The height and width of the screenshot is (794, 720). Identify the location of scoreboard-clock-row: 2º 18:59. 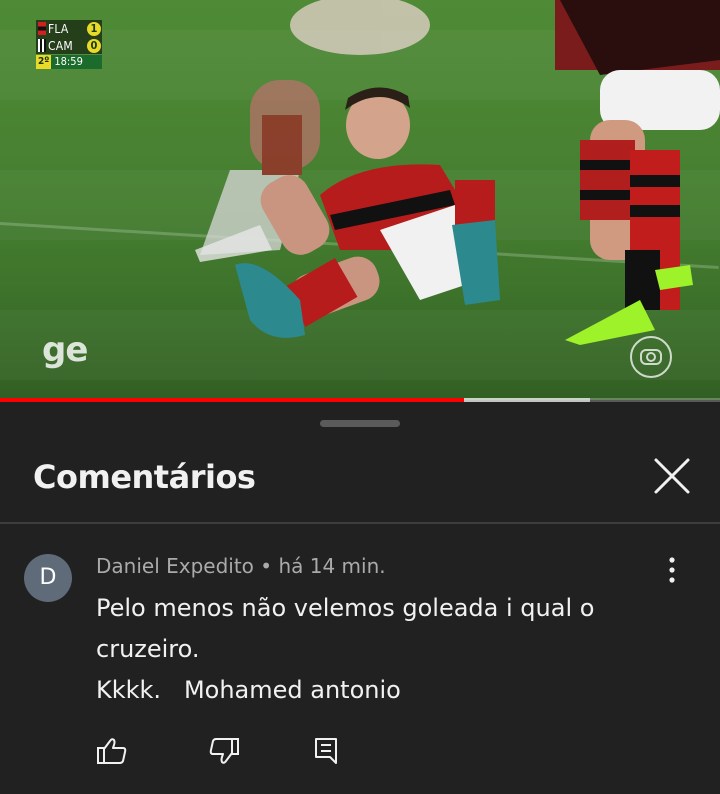
(69, 62).